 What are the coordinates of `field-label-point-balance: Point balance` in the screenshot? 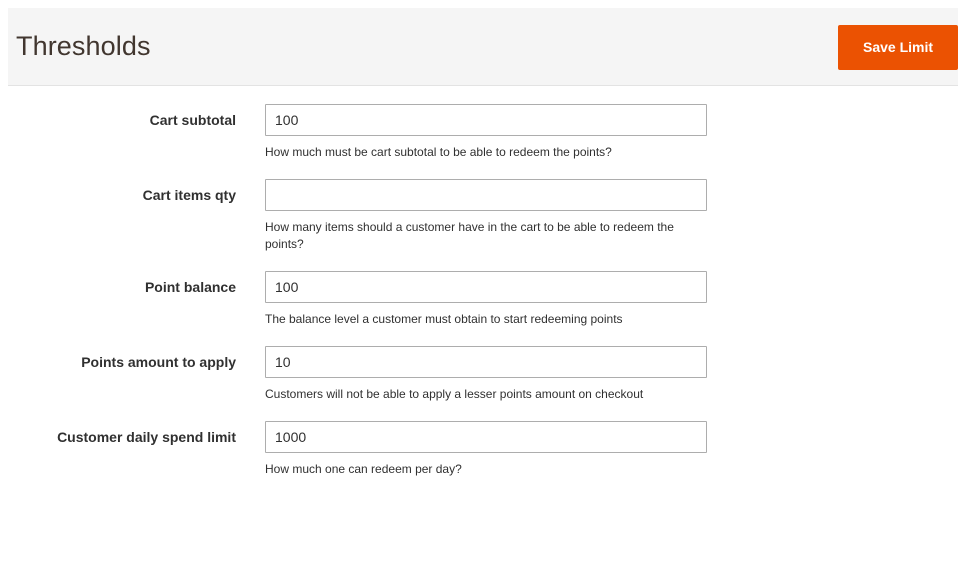 It's located at (190, 287).